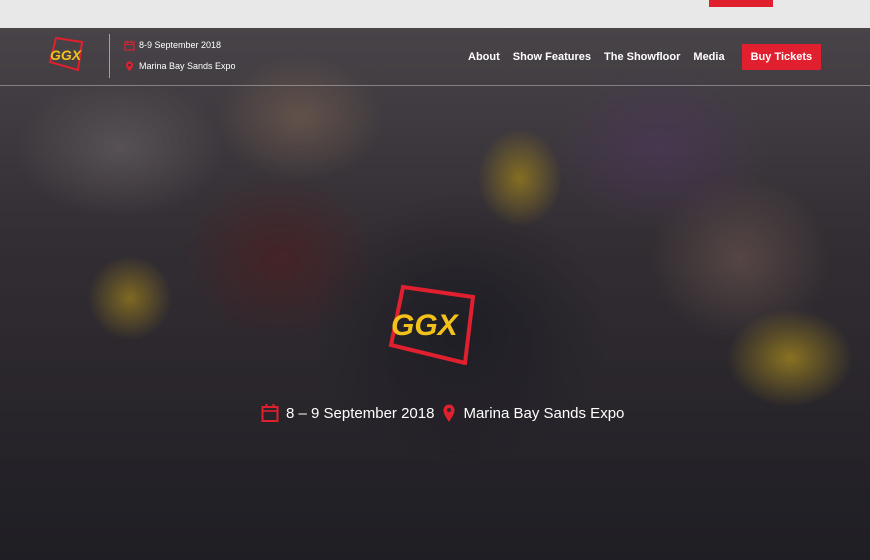 Image resolution: width=870 pixels, height=560 pixels. I want to click on nav-about: About, so click(484, 57).